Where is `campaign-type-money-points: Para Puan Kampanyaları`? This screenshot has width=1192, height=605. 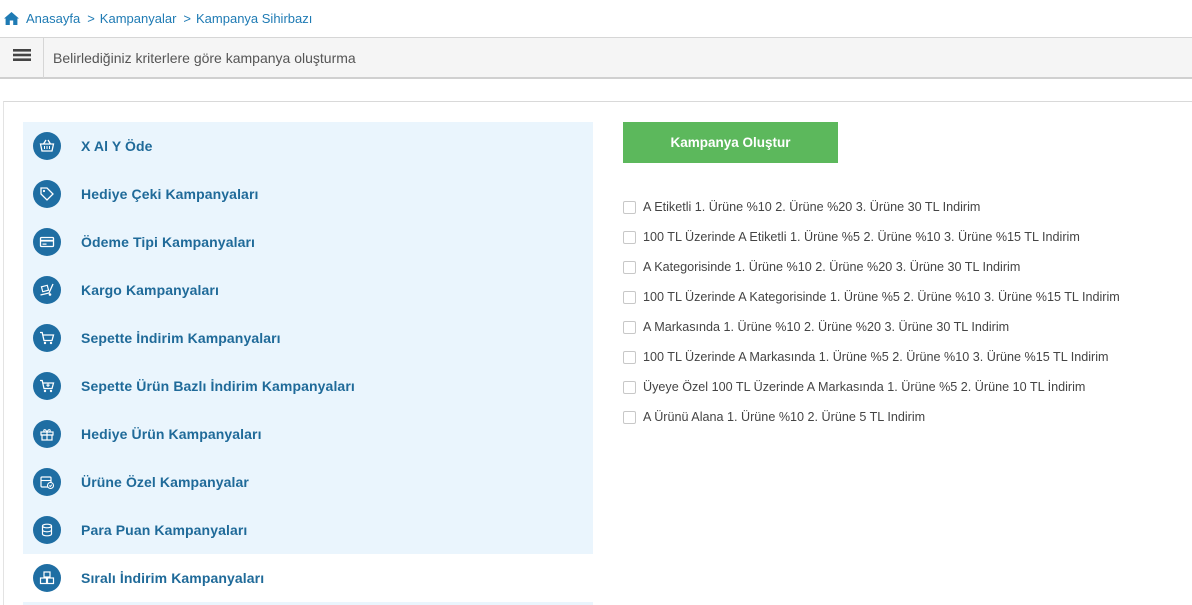 campaign-type-money-points: Para Puan Kampanyaları is located at coordinates (308, 530).